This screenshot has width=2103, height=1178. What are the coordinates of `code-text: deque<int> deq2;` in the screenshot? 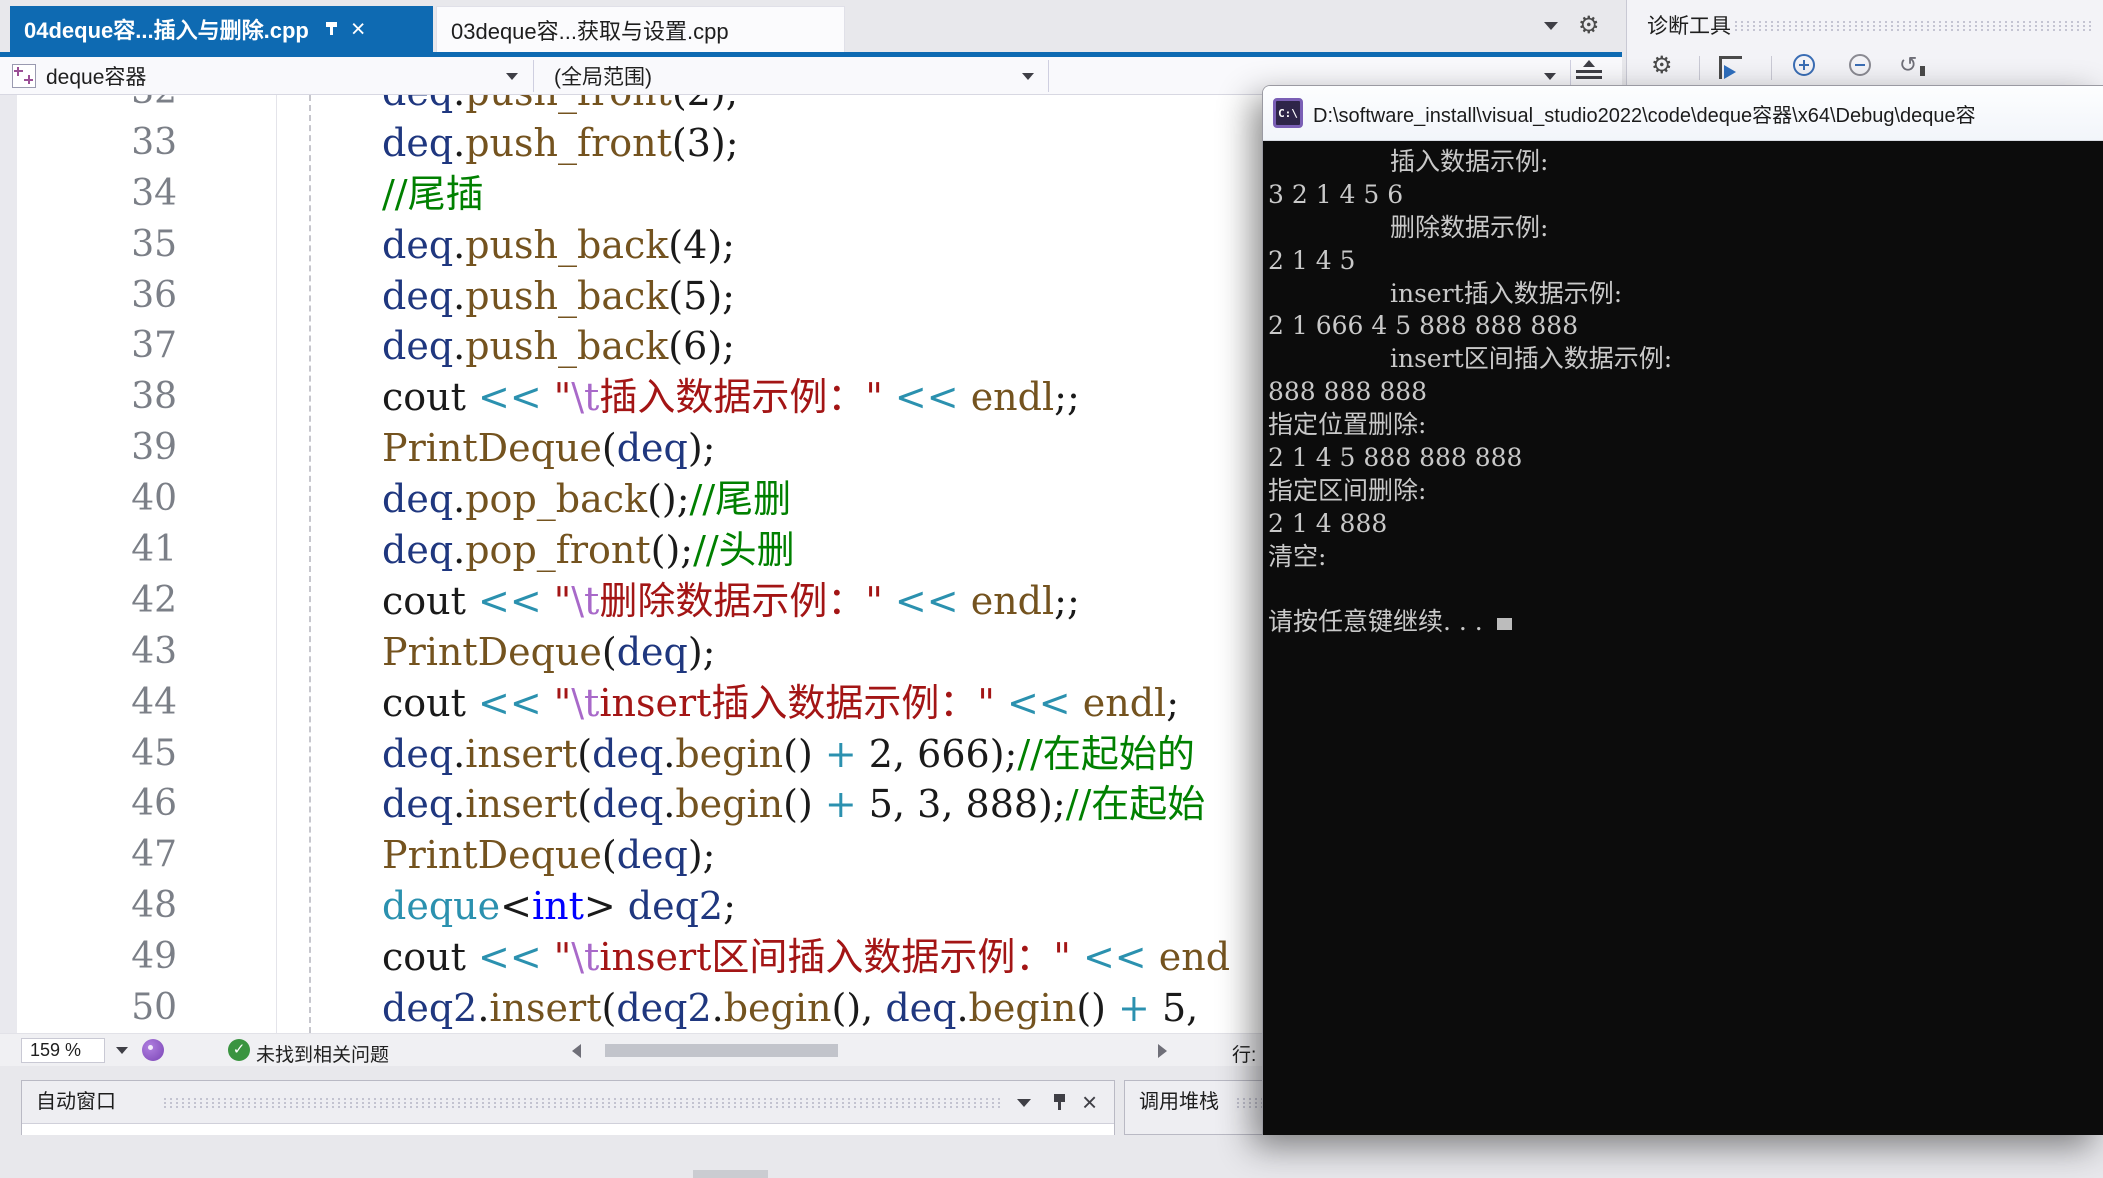 It's located at (559, 906).